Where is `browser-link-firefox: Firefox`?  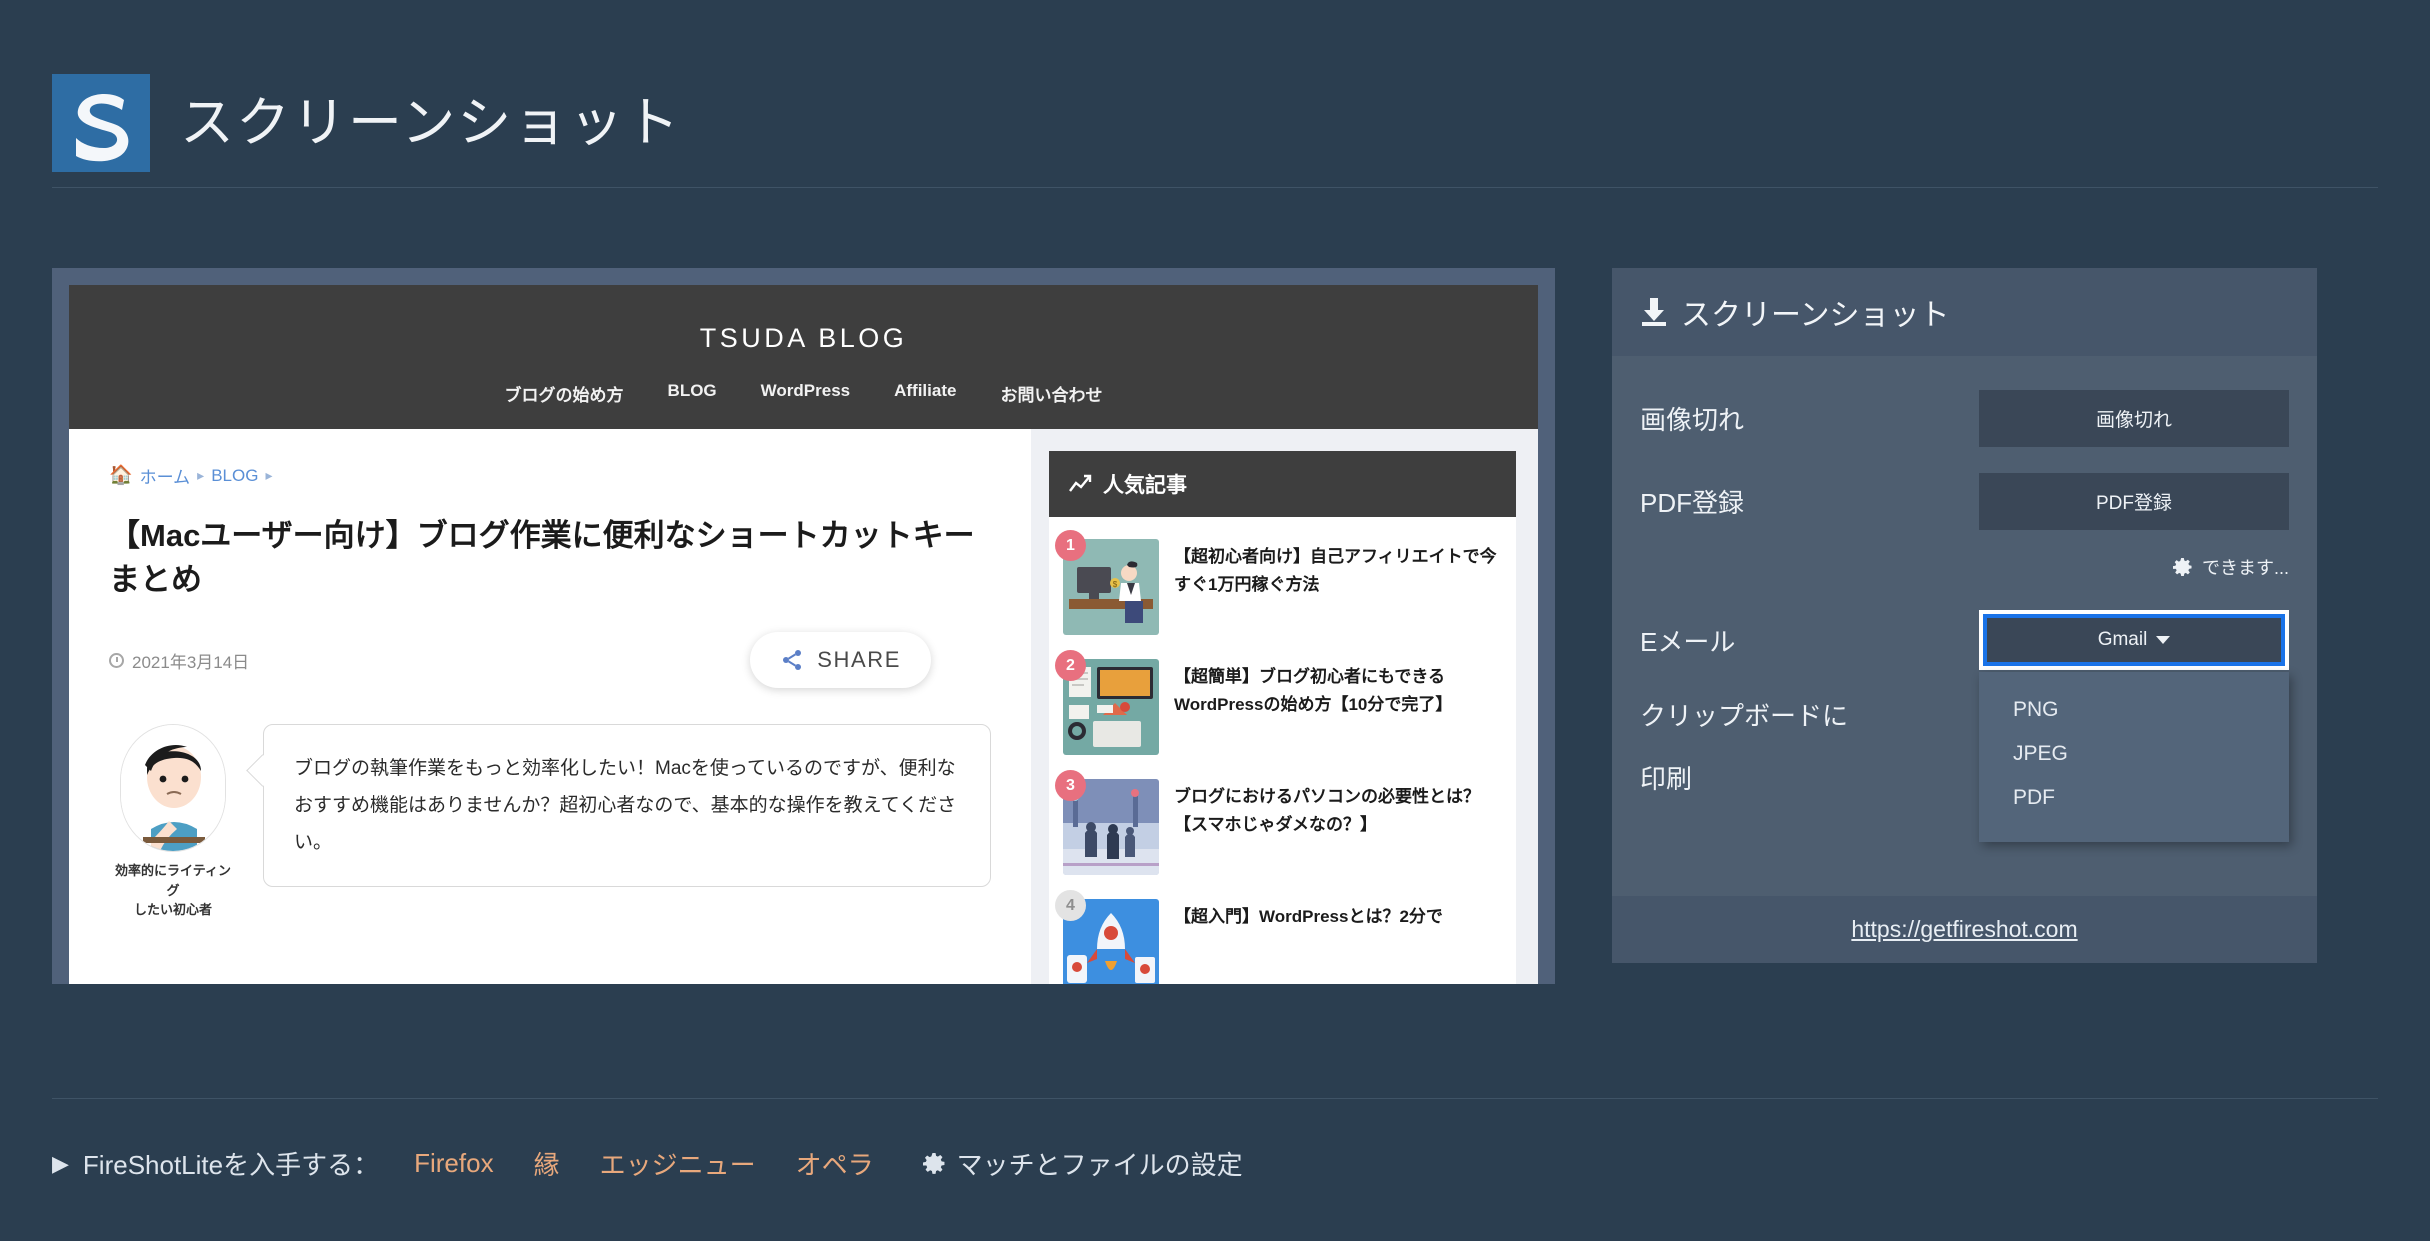
browser-link-firefox: Firefox is located at coordinates (453, 1163).